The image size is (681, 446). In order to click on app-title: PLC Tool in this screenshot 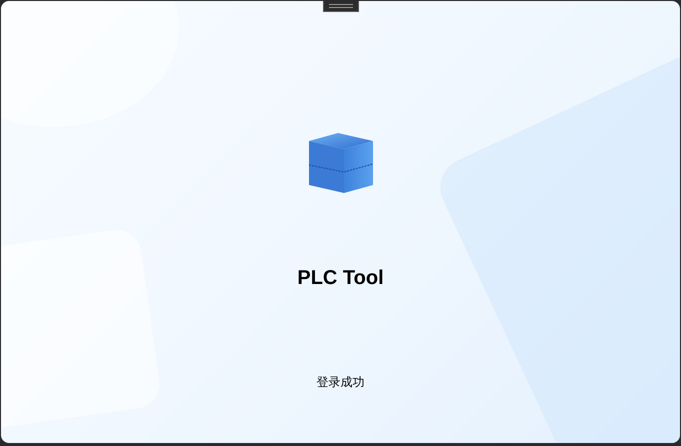, I will do `click(340, 278)`.